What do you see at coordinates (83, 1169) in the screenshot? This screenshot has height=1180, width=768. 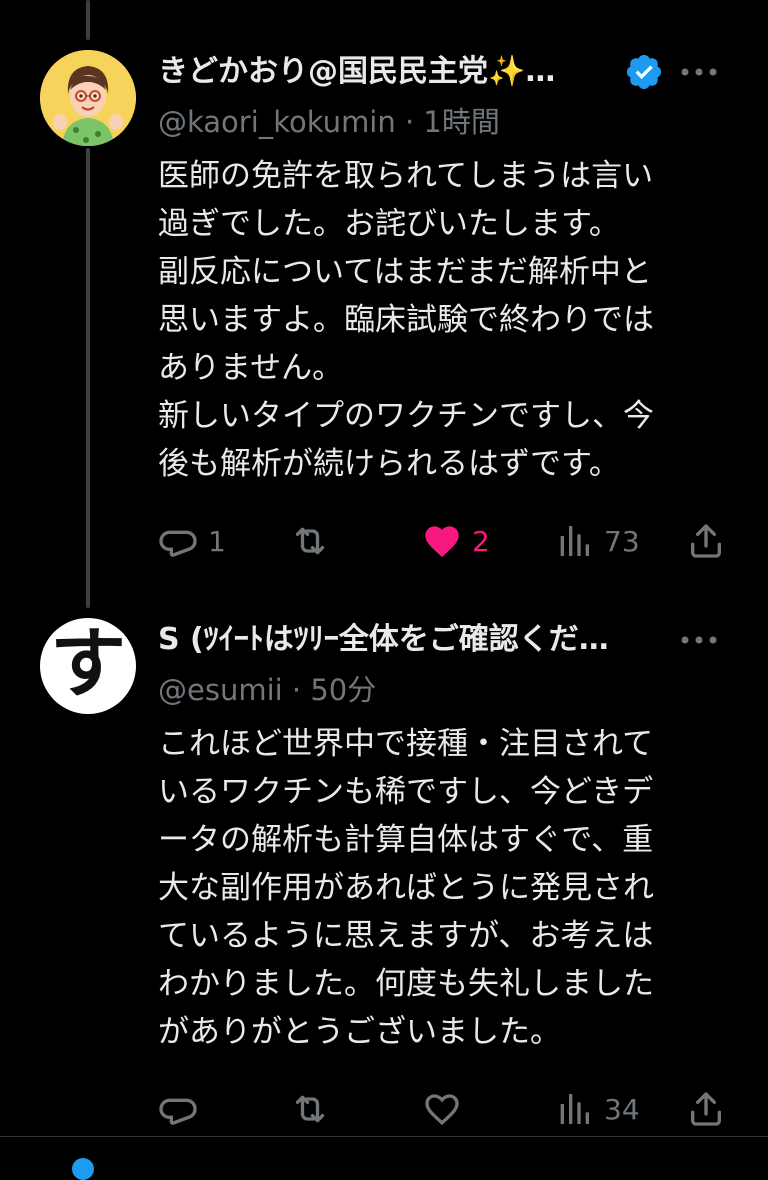 I see `next-avatar-peek` at bounding box center [83, 1169].